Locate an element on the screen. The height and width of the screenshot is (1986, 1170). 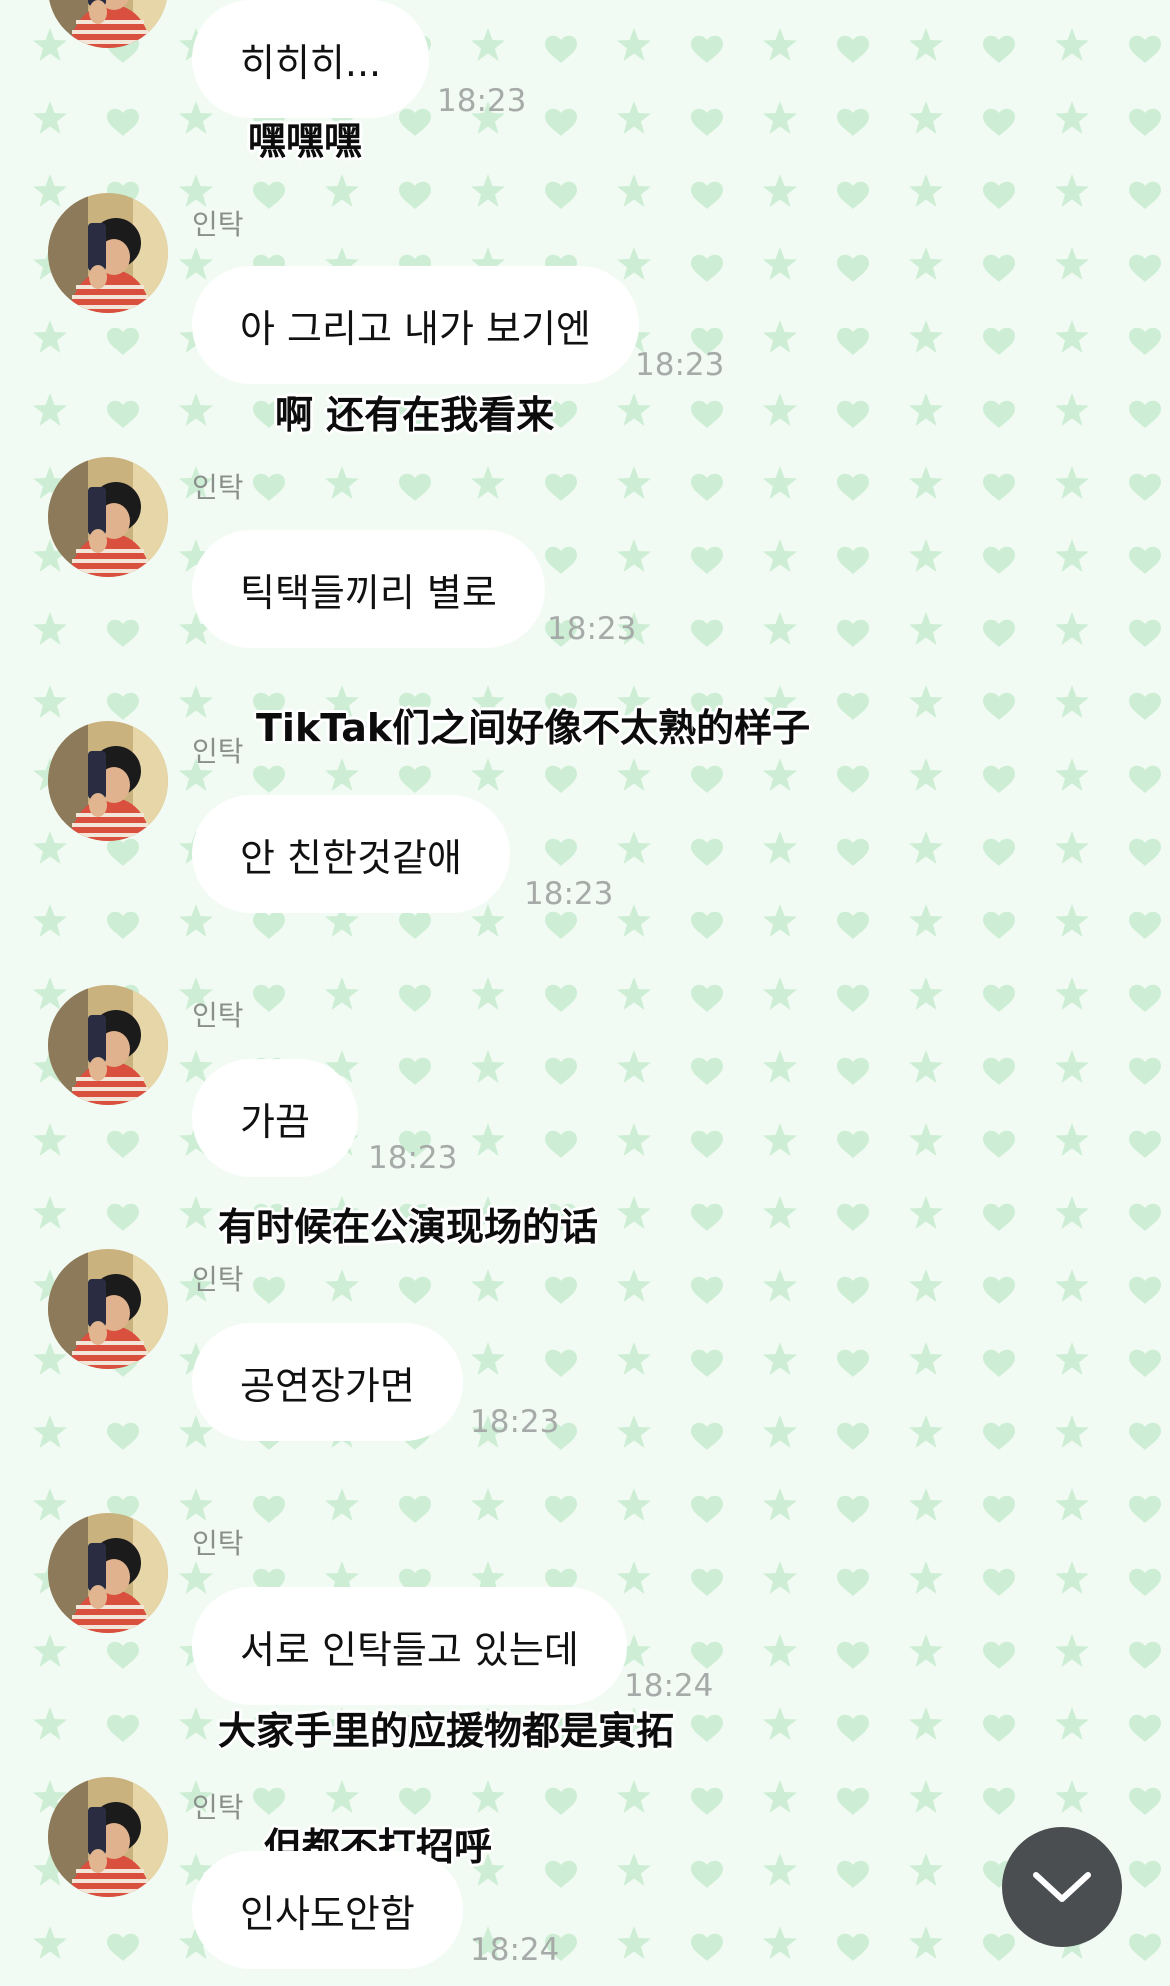
message-bubble: 공연장가면 is located at coordinates (327, 1382).